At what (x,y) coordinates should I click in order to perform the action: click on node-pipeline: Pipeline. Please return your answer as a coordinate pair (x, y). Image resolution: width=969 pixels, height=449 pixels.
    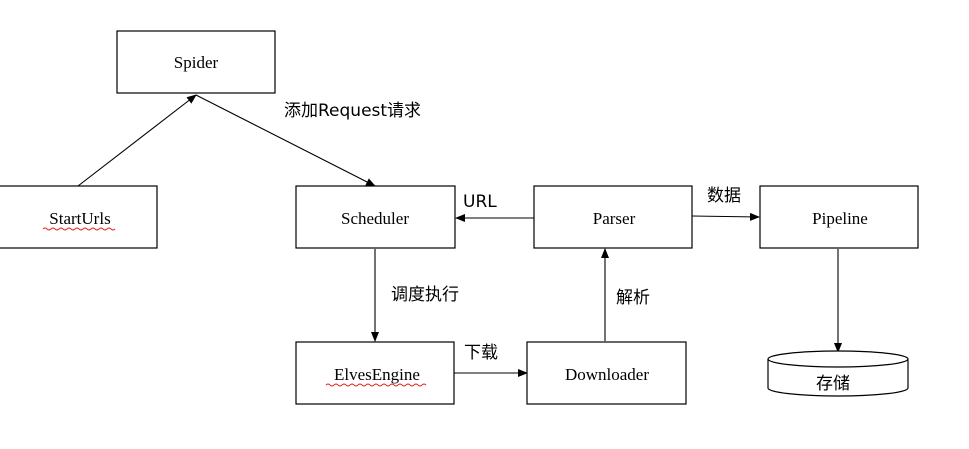
    Looking at the image, I should click on (839, 217).